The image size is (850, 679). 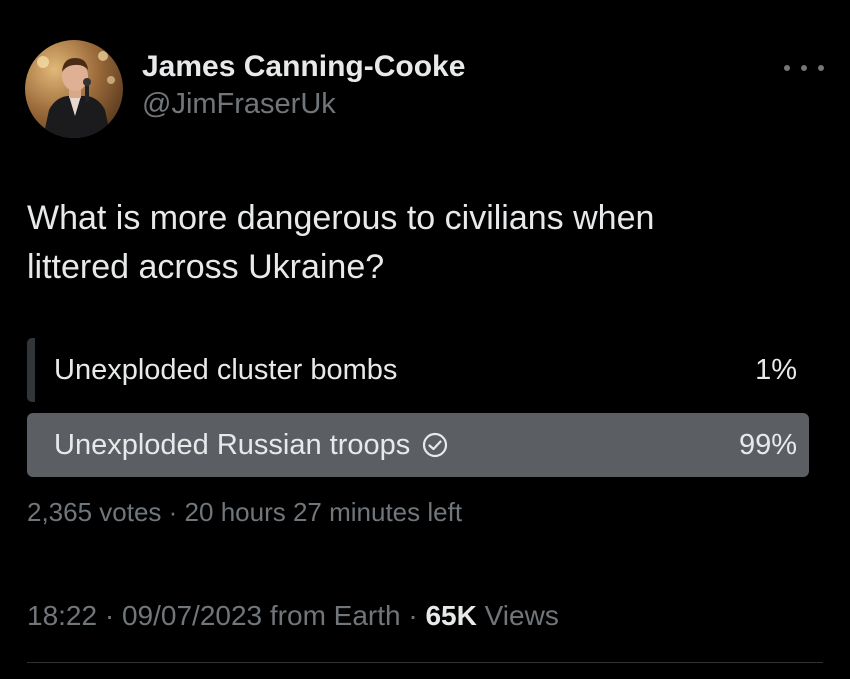 I want to click on avatar, so click(x=74, y=89).